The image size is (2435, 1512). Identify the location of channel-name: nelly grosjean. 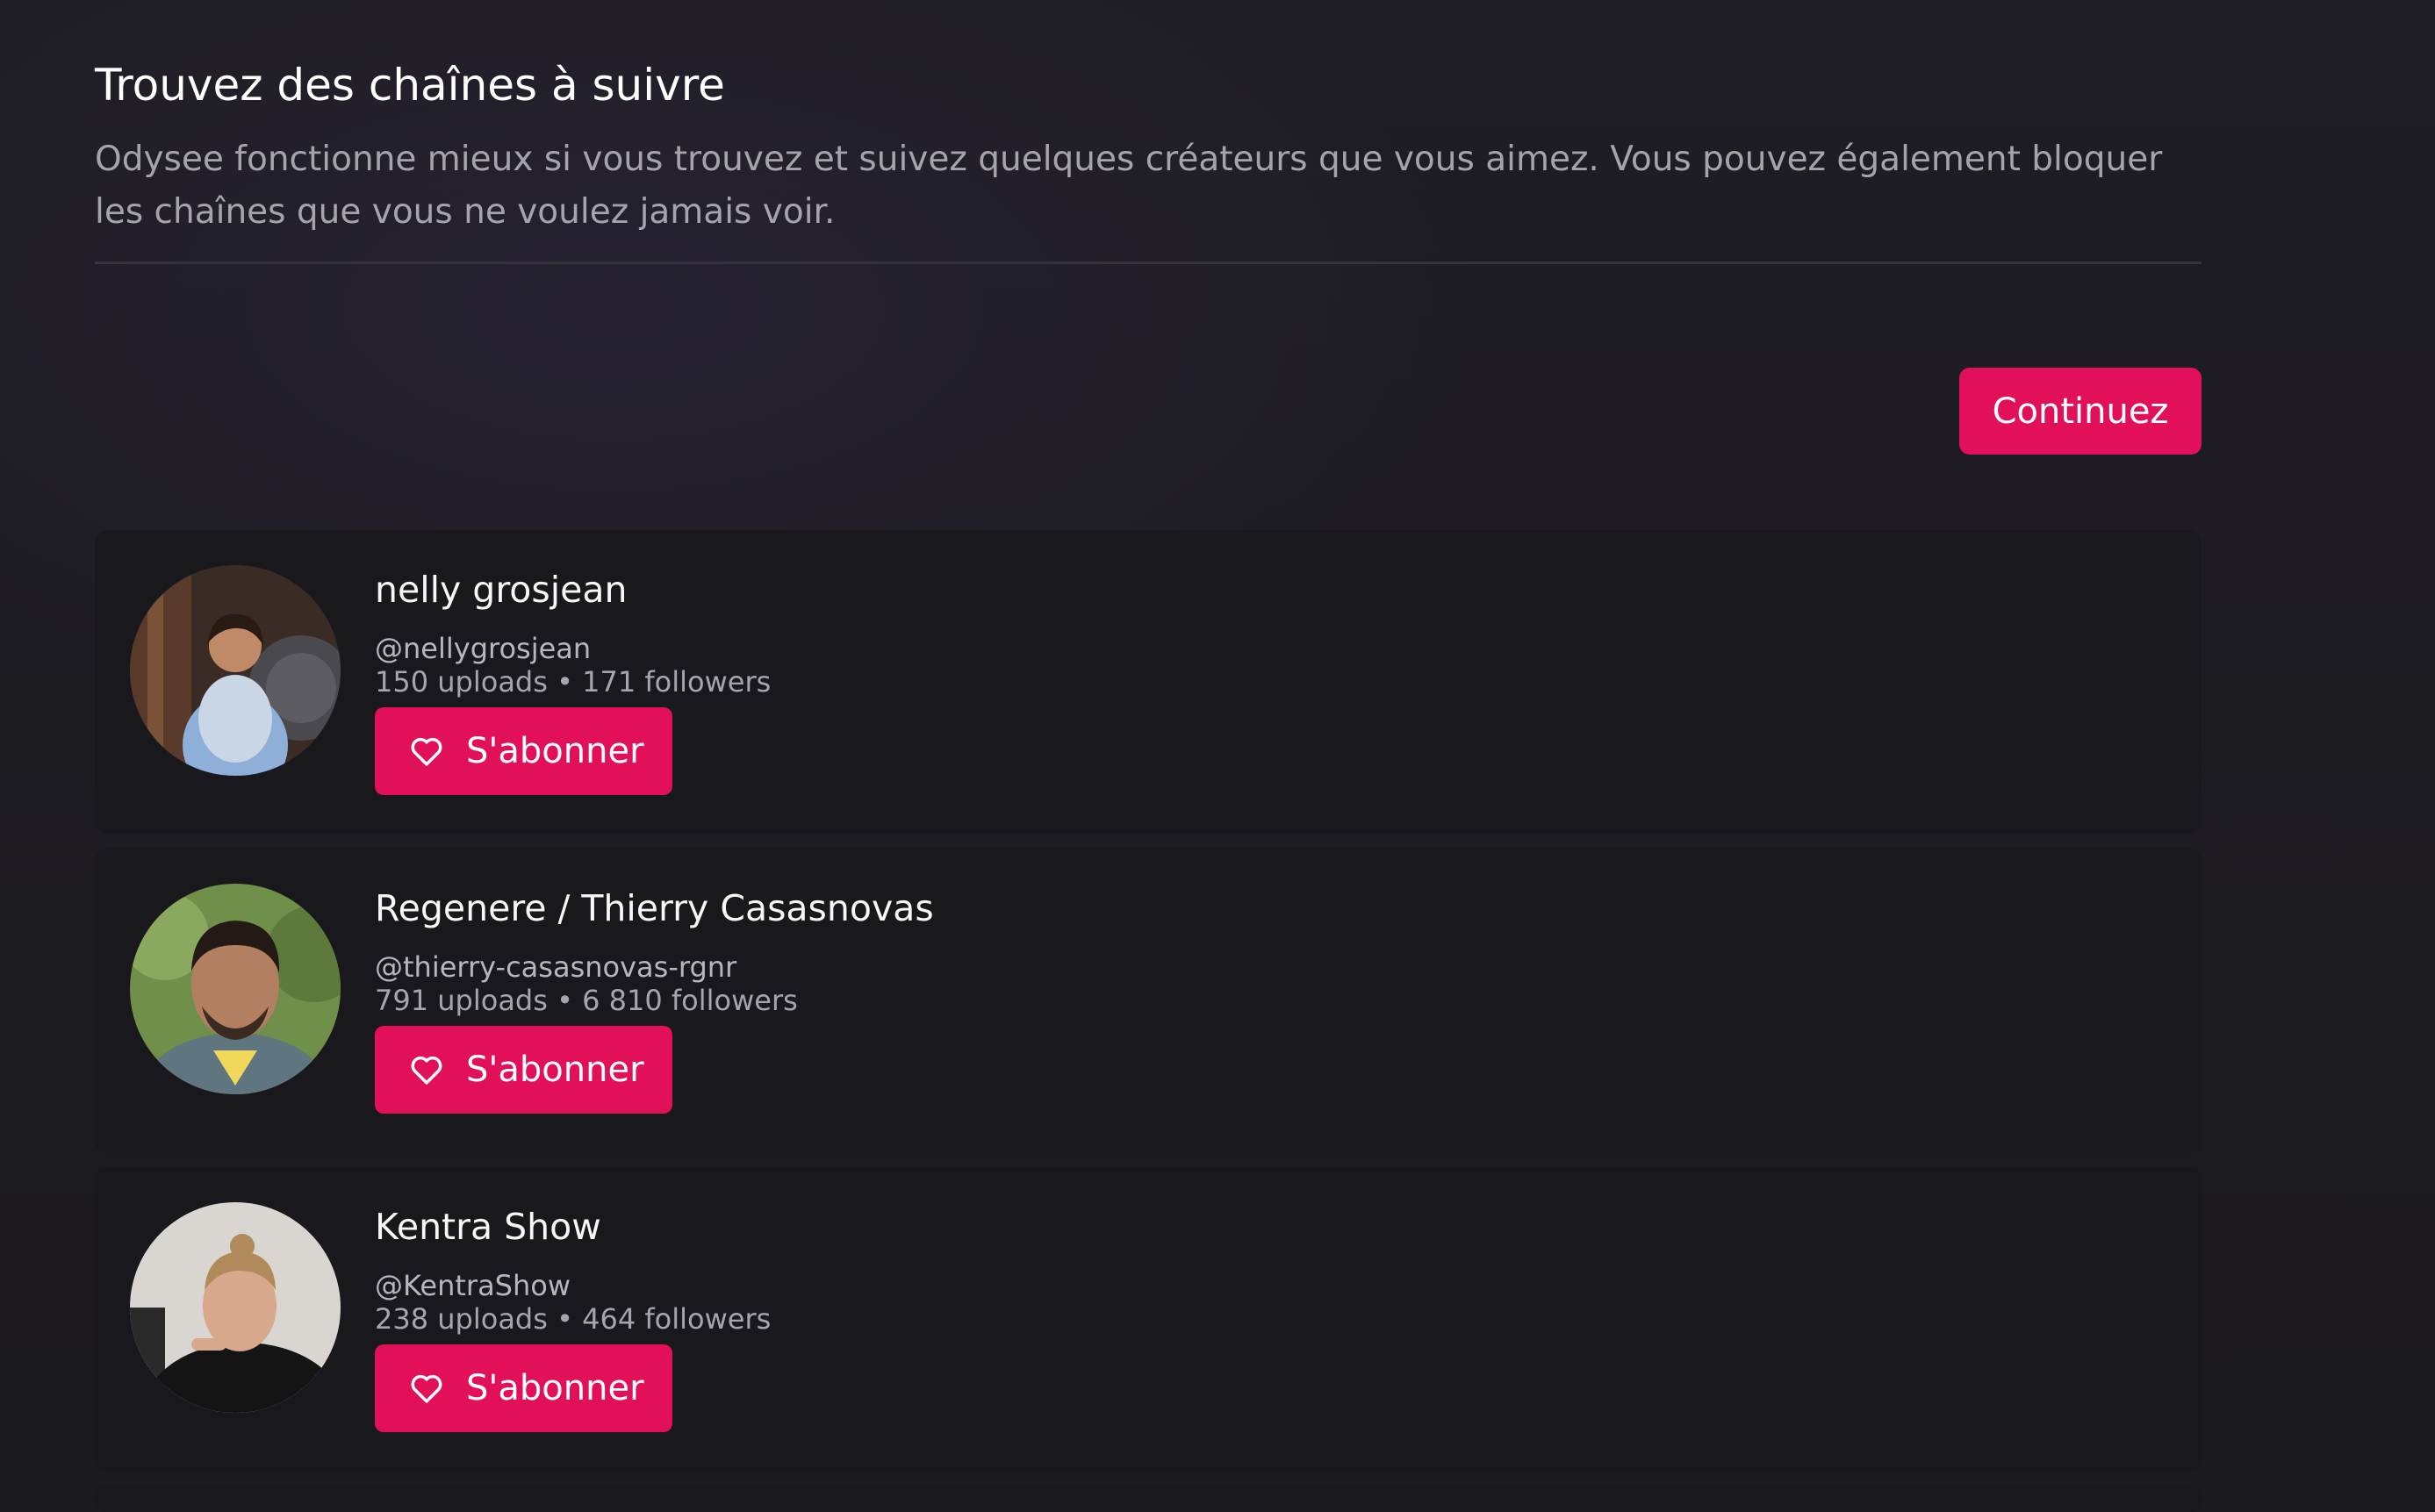
(573, 589).